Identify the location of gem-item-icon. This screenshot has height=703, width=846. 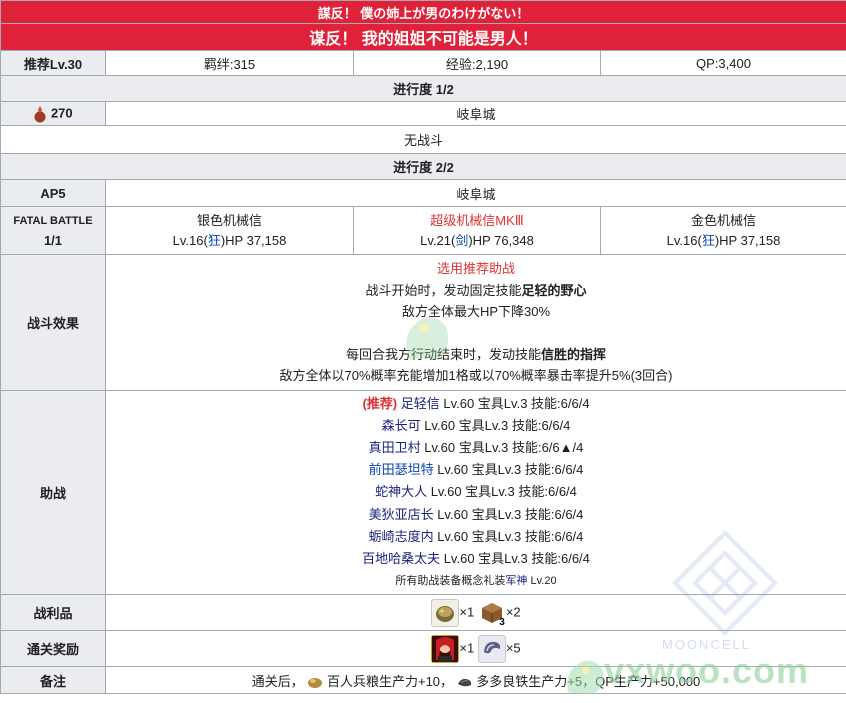
(491, 648).